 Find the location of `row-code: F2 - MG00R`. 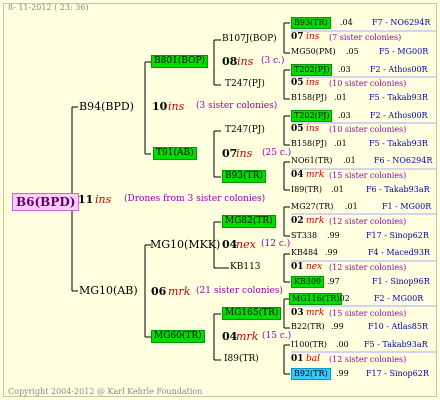

row-code: F2 - MG00R is located at coordinates (399, 298).